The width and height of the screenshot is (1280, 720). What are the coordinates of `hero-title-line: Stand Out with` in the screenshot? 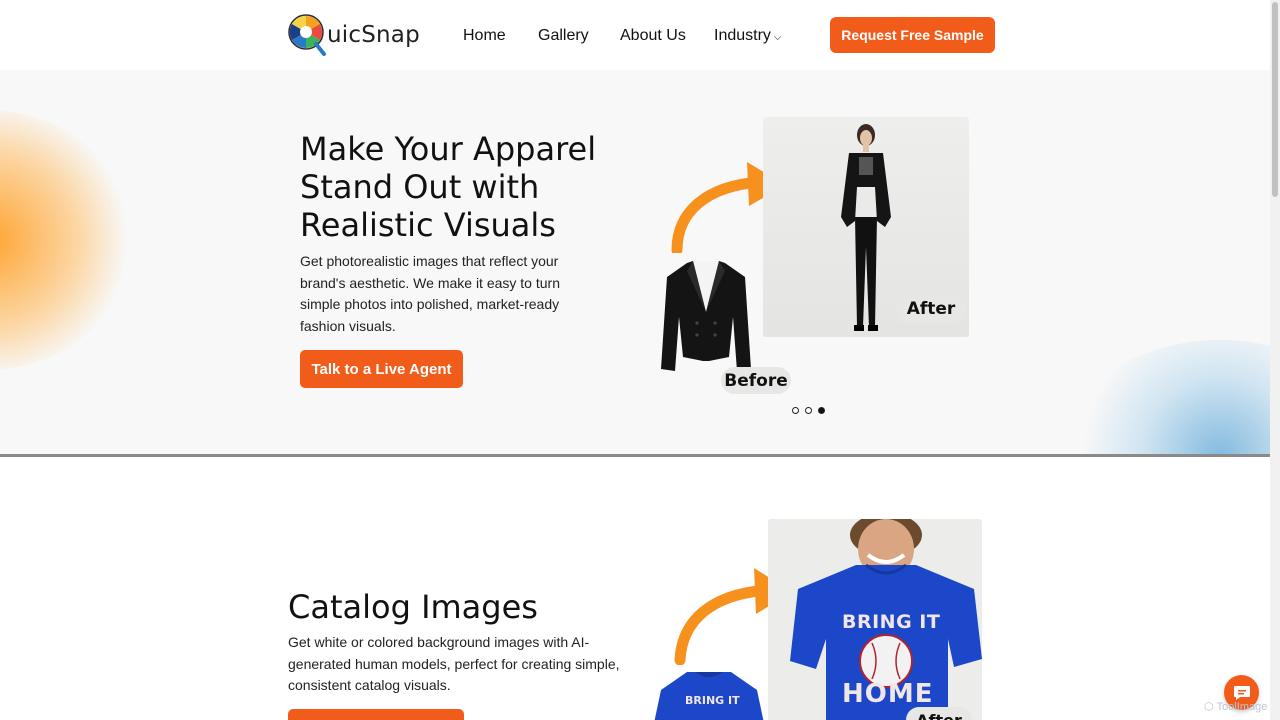 It's located at (420, 187).